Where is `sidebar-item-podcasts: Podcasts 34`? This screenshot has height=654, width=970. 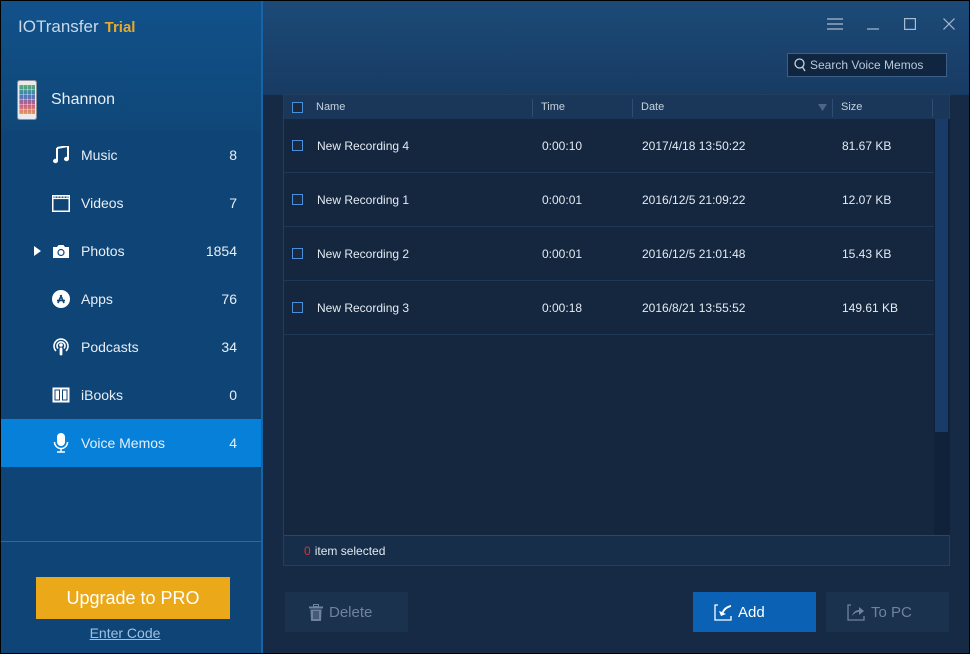
sidebar-item-podcasts: Podcasts 34 is located at coordinates (131, 347).